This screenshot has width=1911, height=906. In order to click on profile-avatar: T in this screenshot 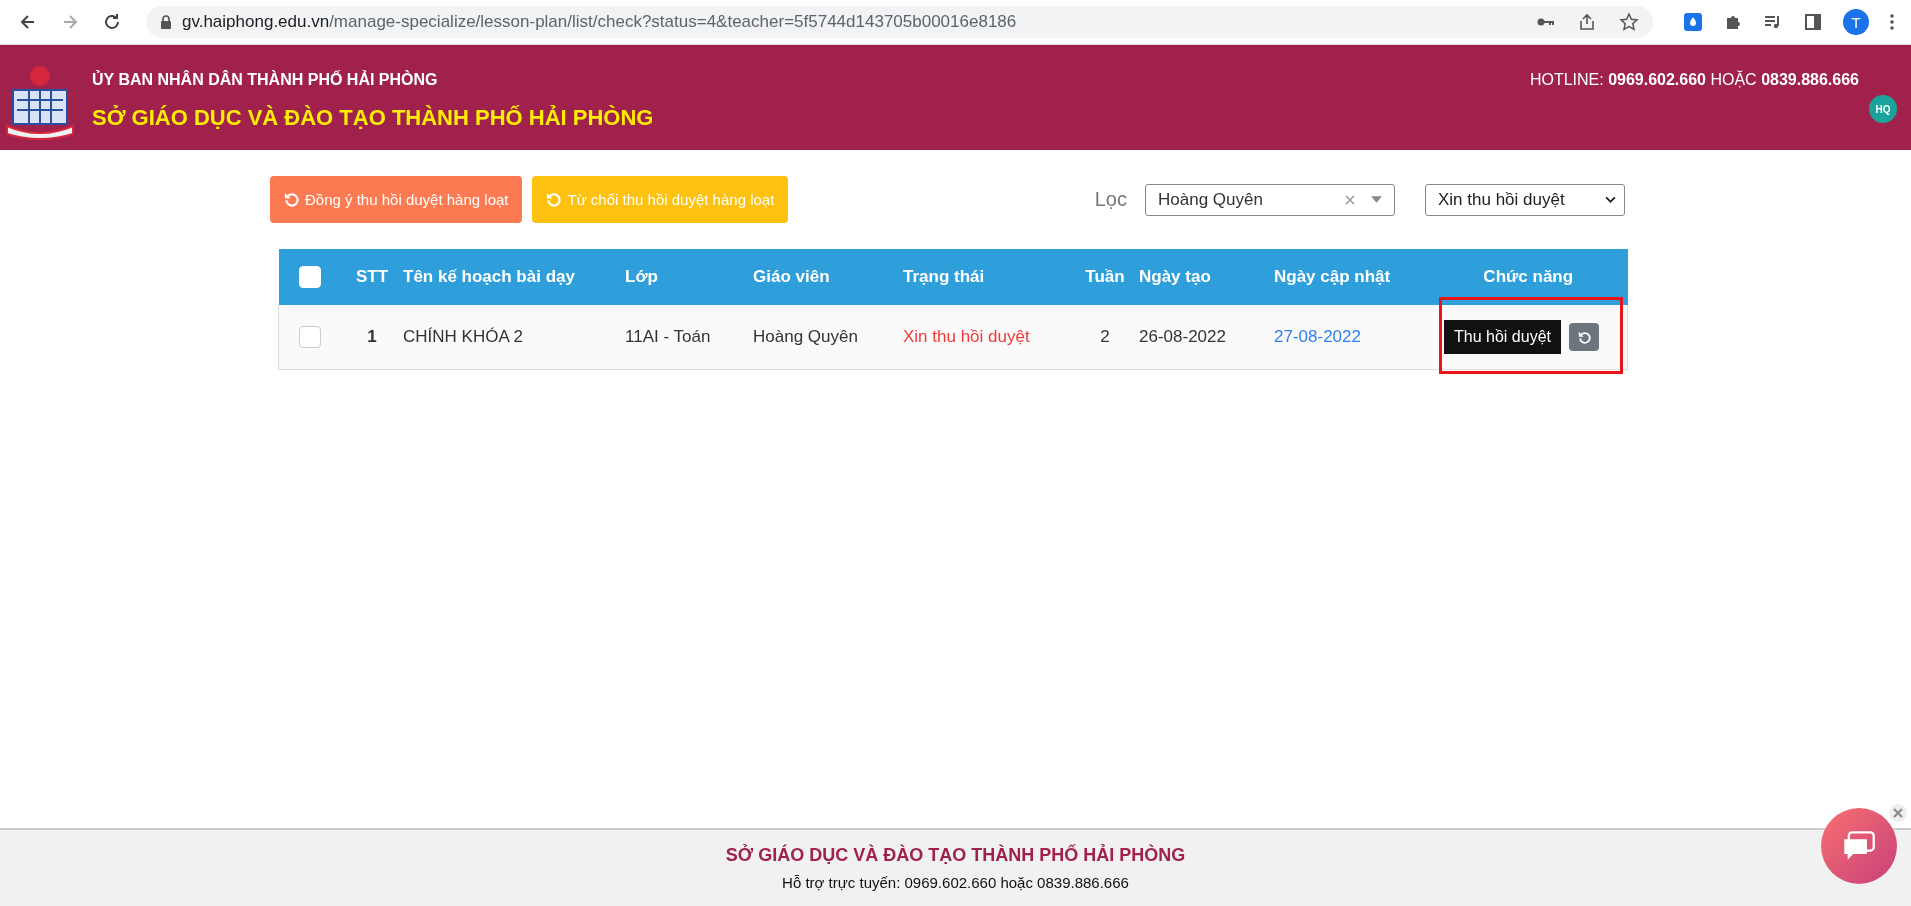, I will do `click(1856, 22)`.